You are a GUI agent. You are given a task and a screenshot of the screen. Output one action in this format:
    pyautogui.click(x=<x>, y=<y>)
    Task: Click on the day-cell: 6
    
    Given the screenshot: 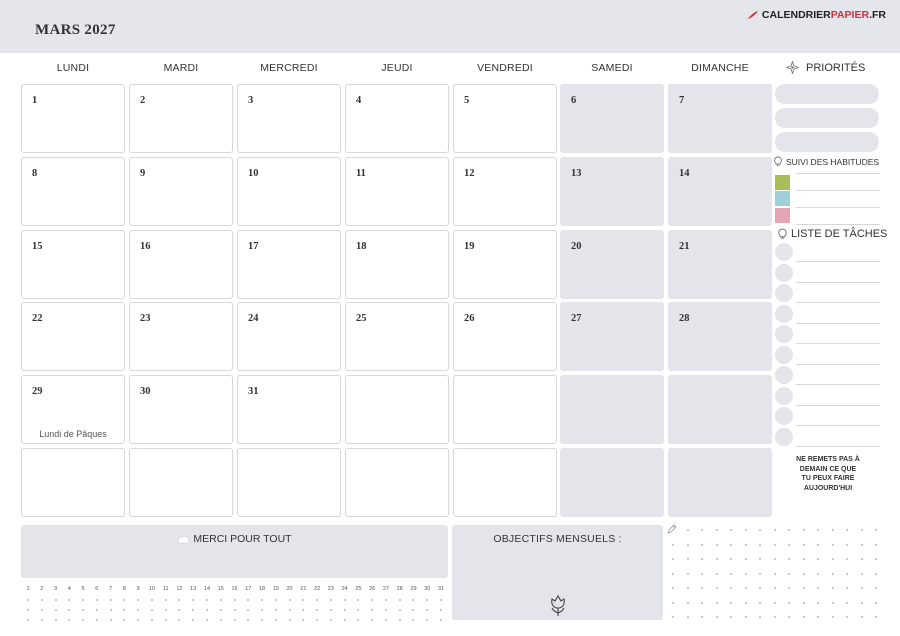 What is the action you would take?
    pyautogui.click(x=612, y=118)
    